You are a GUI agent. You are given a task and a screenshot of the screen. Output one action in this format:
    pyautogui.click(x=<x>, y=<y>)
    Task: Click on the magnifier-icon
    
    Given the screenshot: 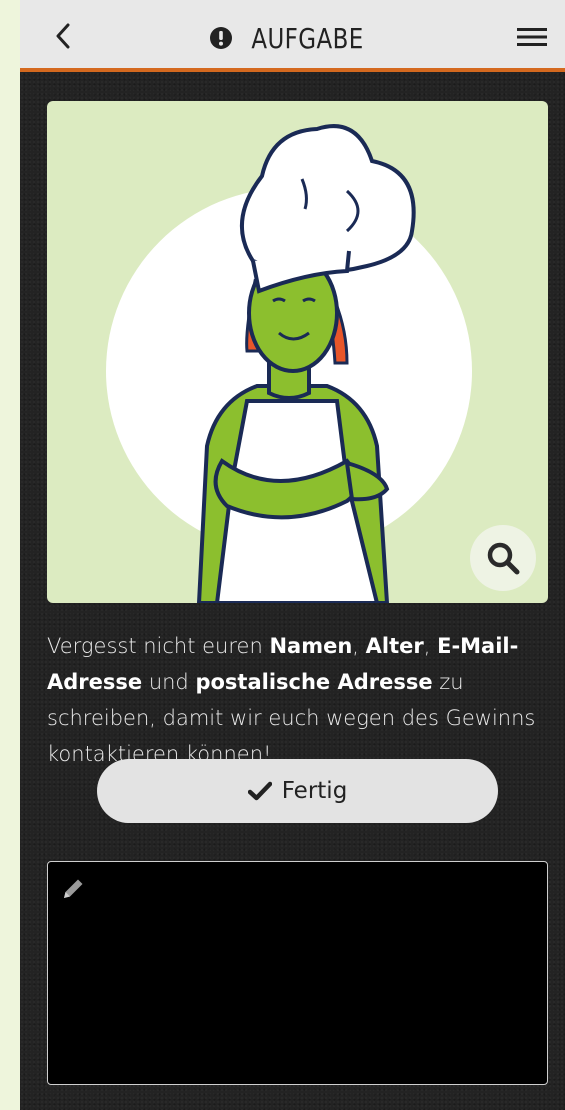 What is the action you would take?
    pyautogui.click(x=503, y=558)
    